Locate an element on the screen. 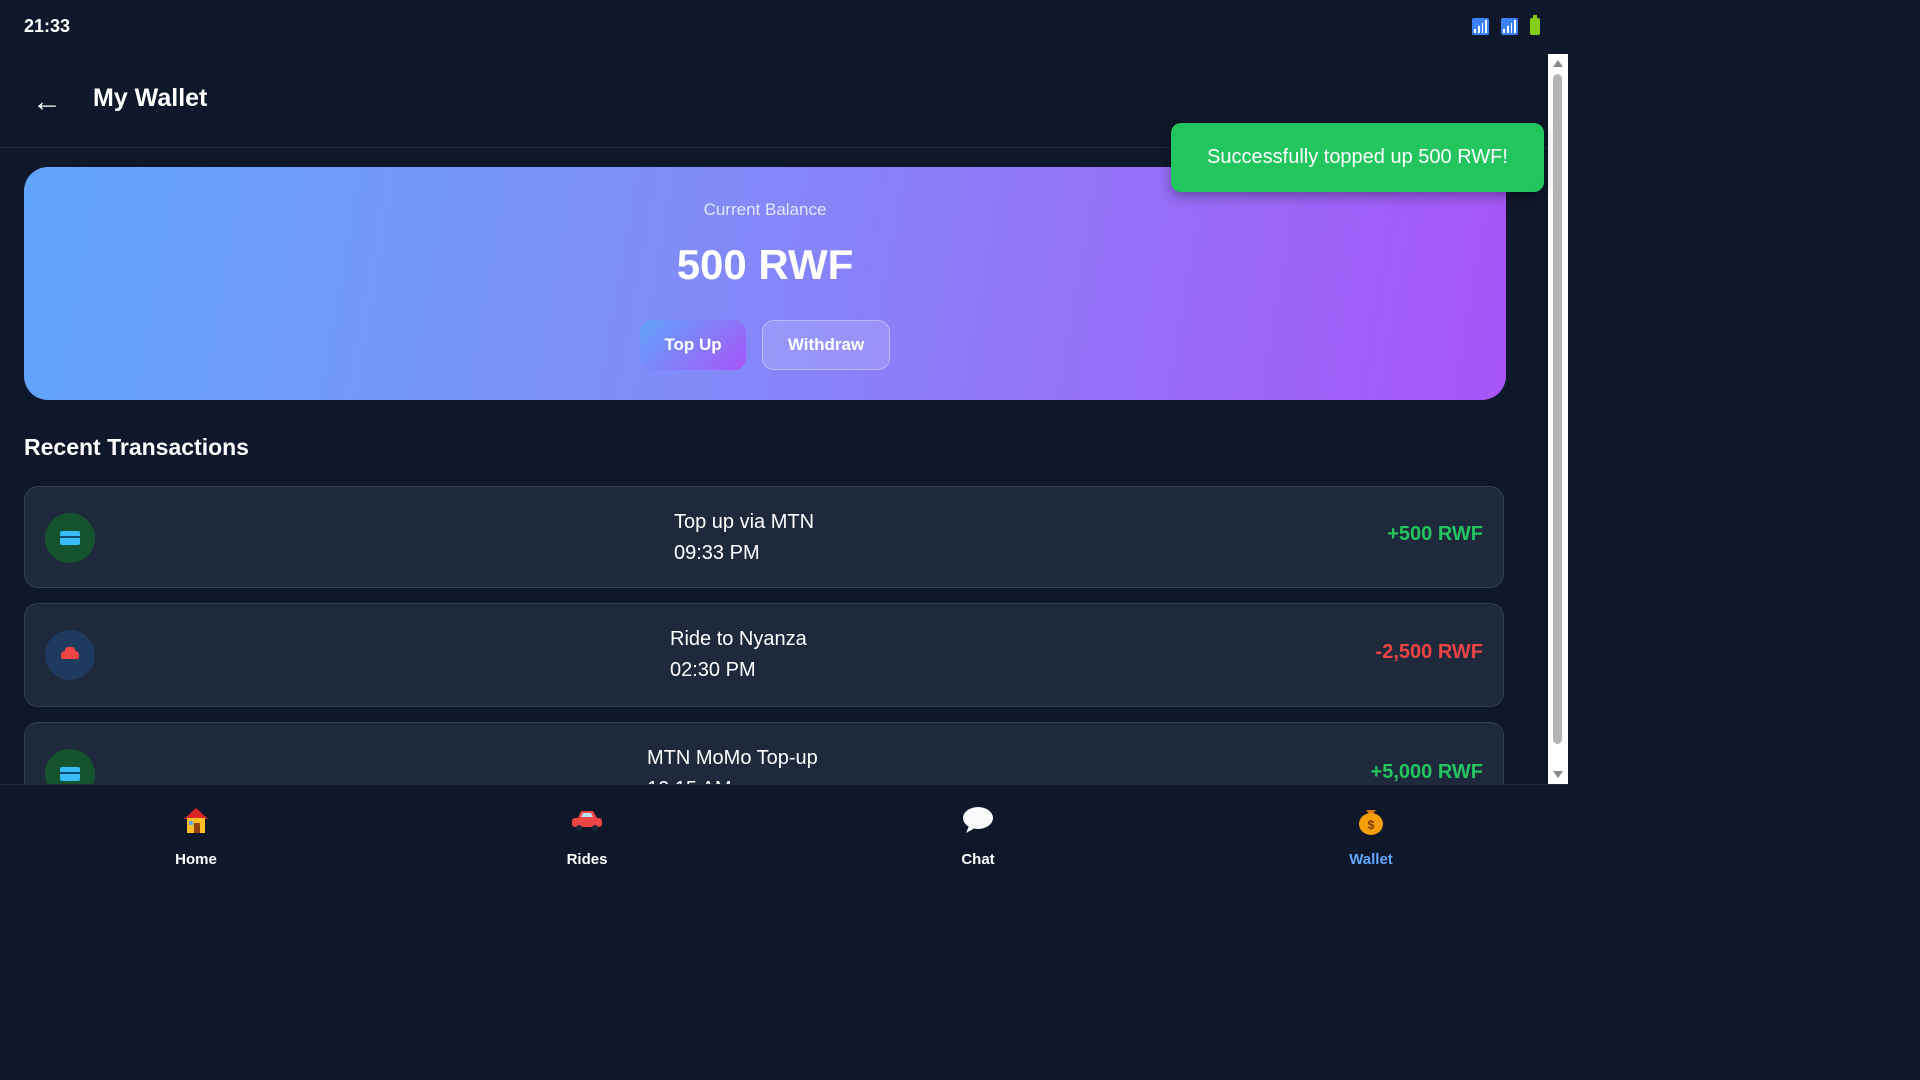 Image resolution: width=1920 pixels, height=1080 pixels. transaction-title: Top up via MTN is located at coordinates (744, 522).